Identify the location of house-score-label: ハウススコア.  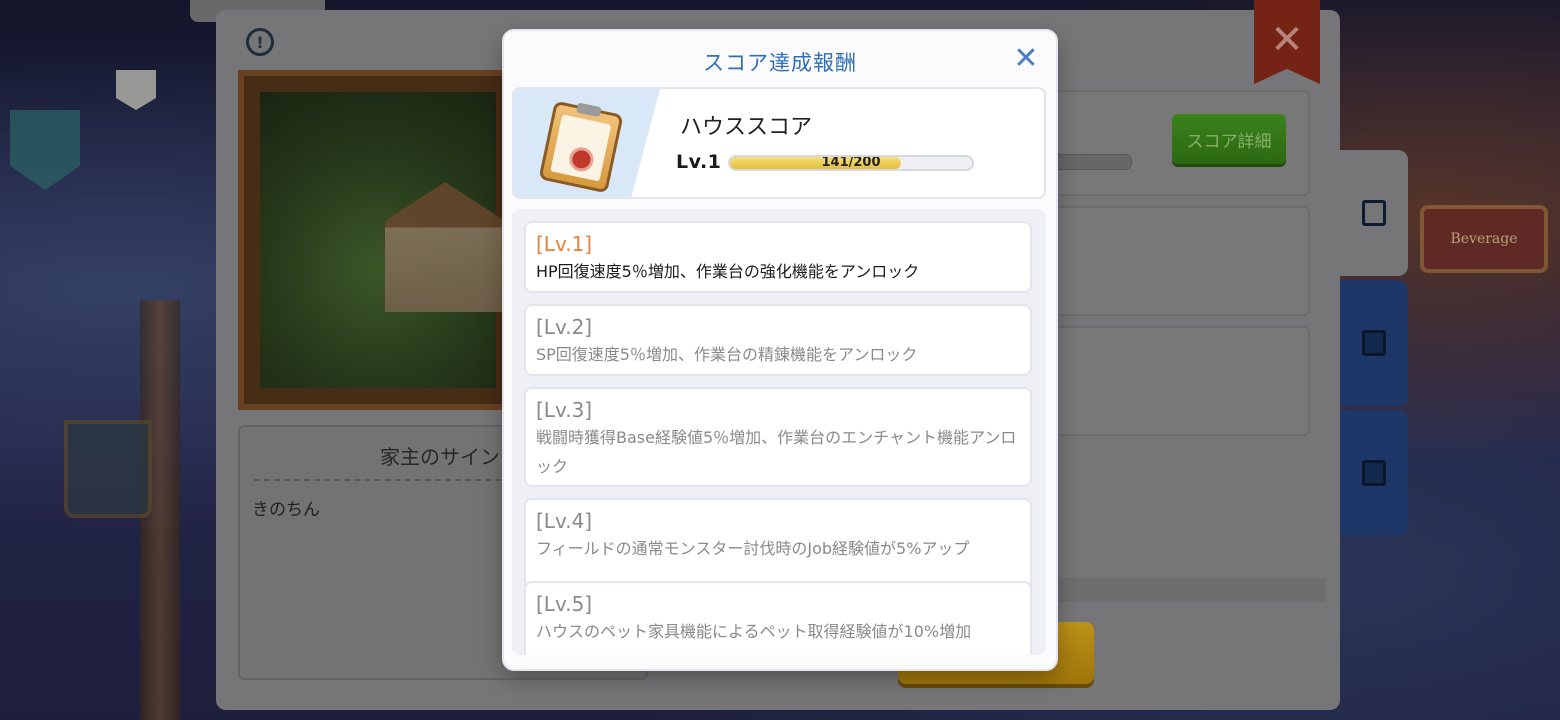
(746, 127).